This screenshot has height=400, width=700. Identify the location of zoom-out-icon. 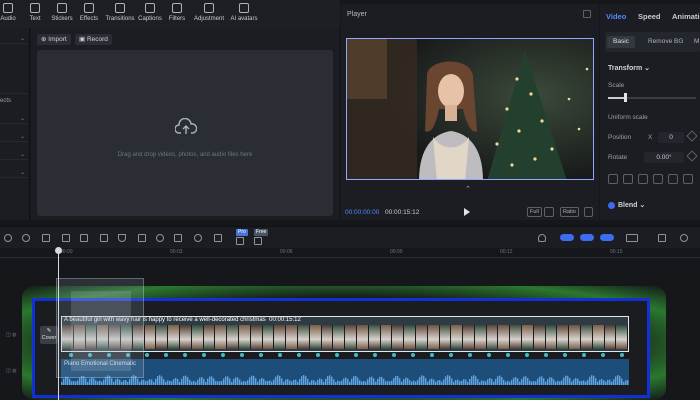
(662, 238).